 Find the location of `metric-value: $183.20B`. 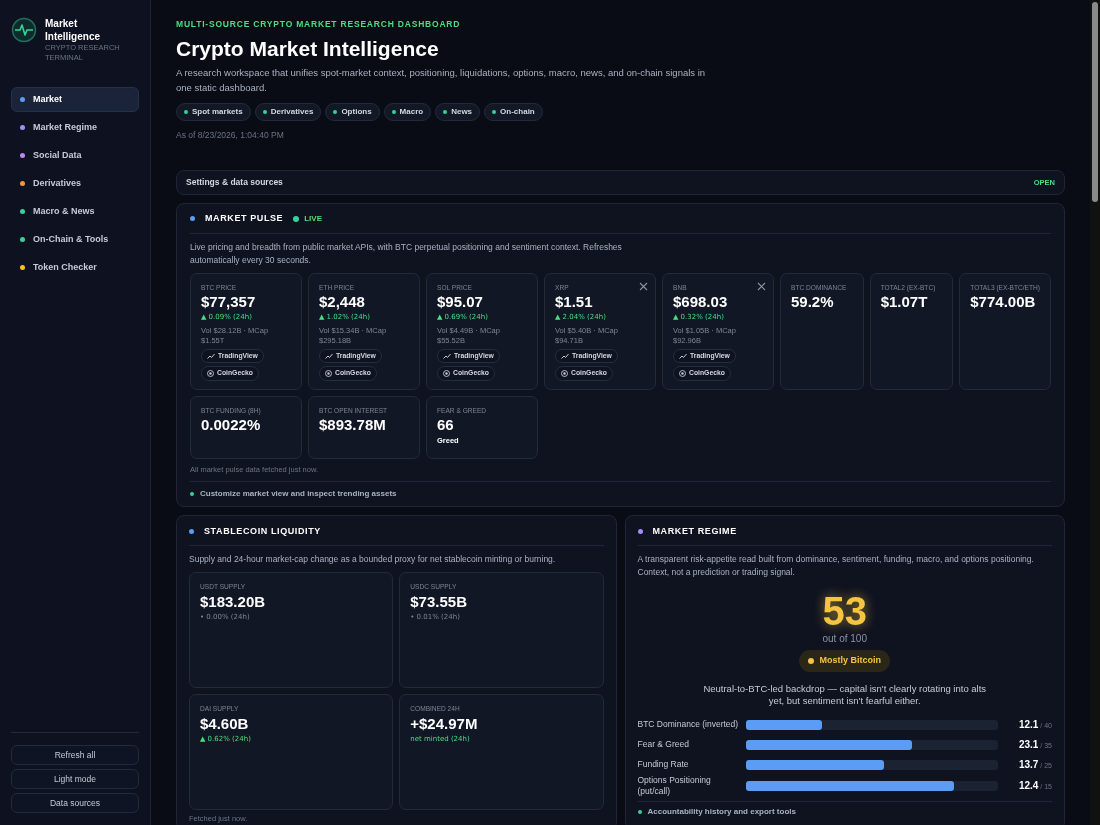

metric-value: $183.20B is located at coordinates (233, 602).